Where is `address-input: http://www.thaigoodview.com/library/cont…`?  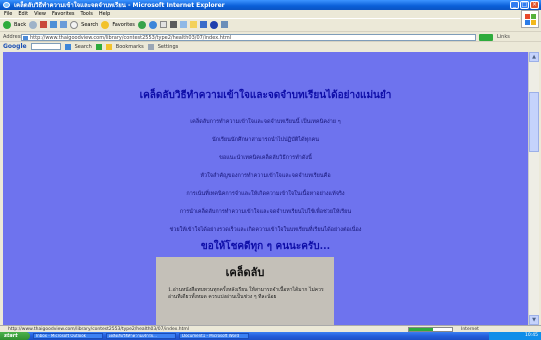 address-input: http://www.thaigoodview.com/library/cont… is located at coordinates (248, 37).